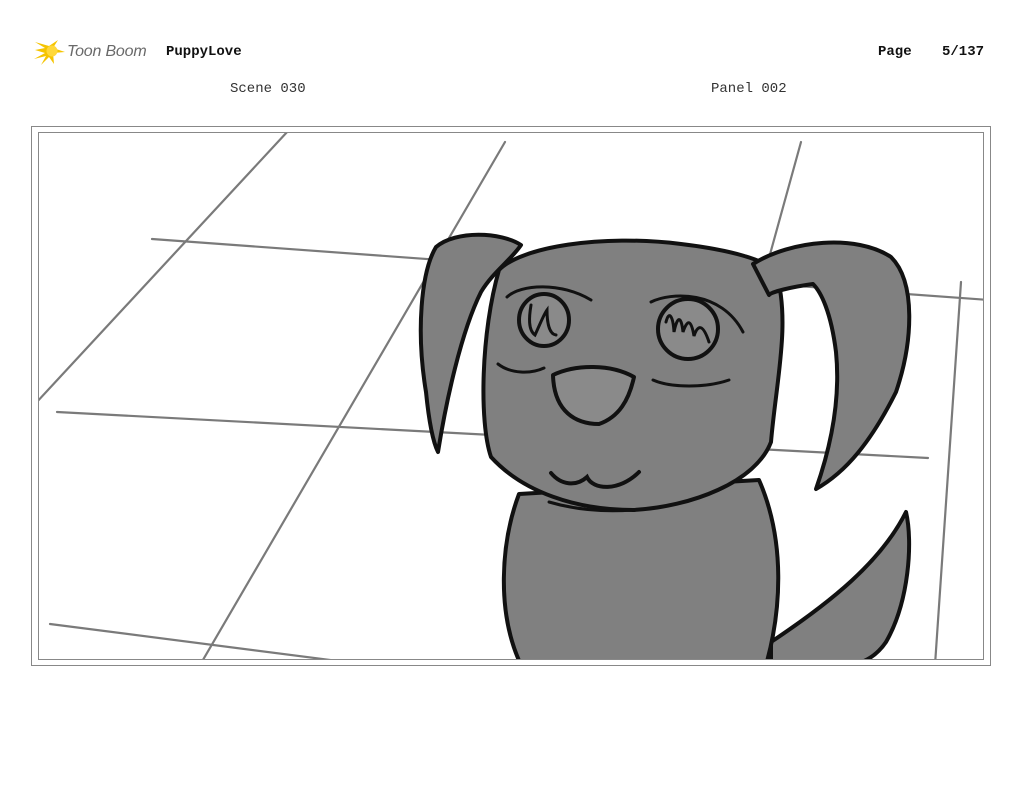 This screenshot has height=791, width=1024. What do you see at coordinates (49, 52) in the screenshot?
I see `toon-boom-star-icon` at bounding box center [49, 52].